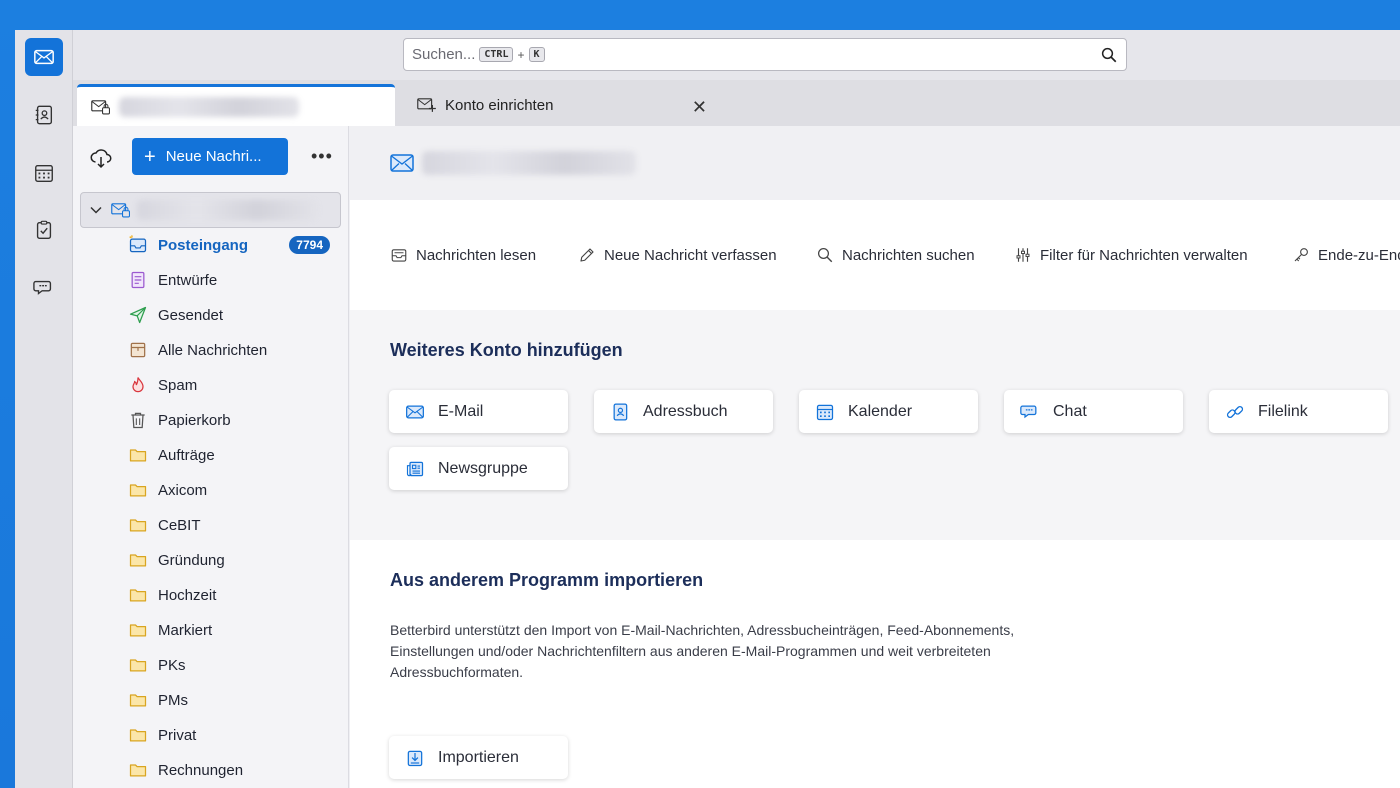  I want to click on pencil-icon, so click(587, 255).